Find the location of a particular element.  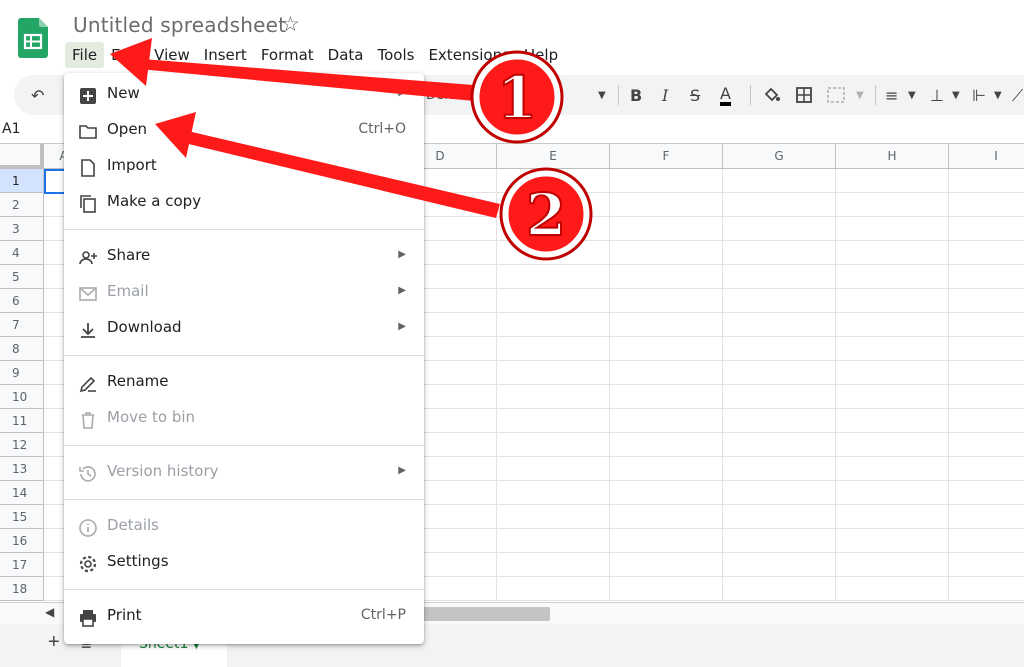

column-header-g: G is located at coordinates (779, 156).